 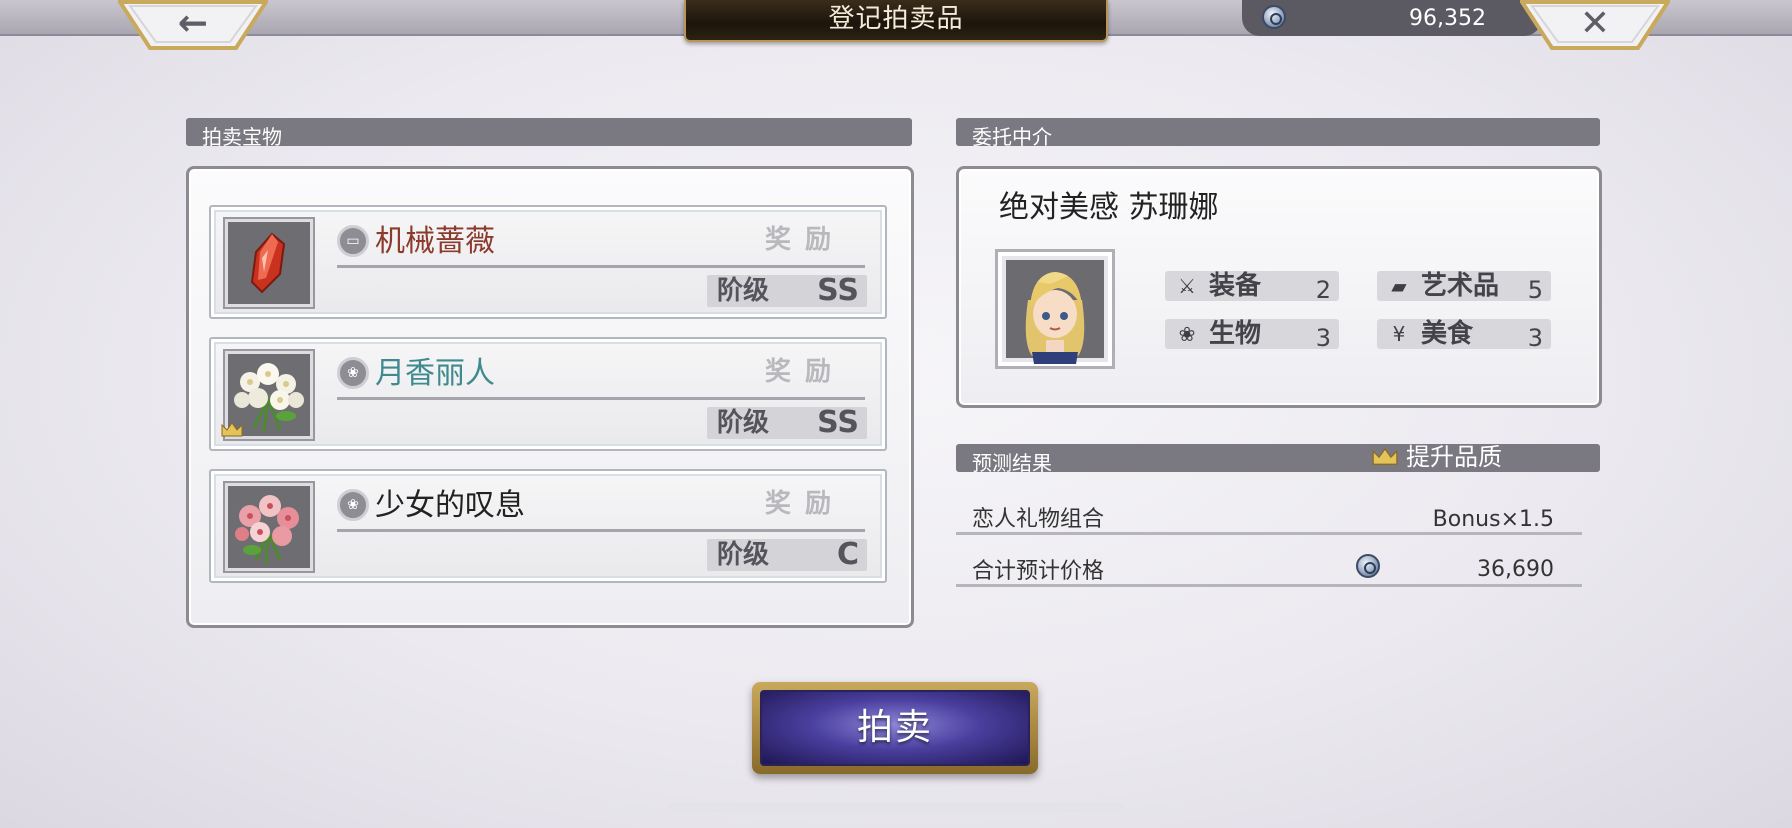 I want to click on agent-section-header: 委托中介, so click(x=1278, y=133).